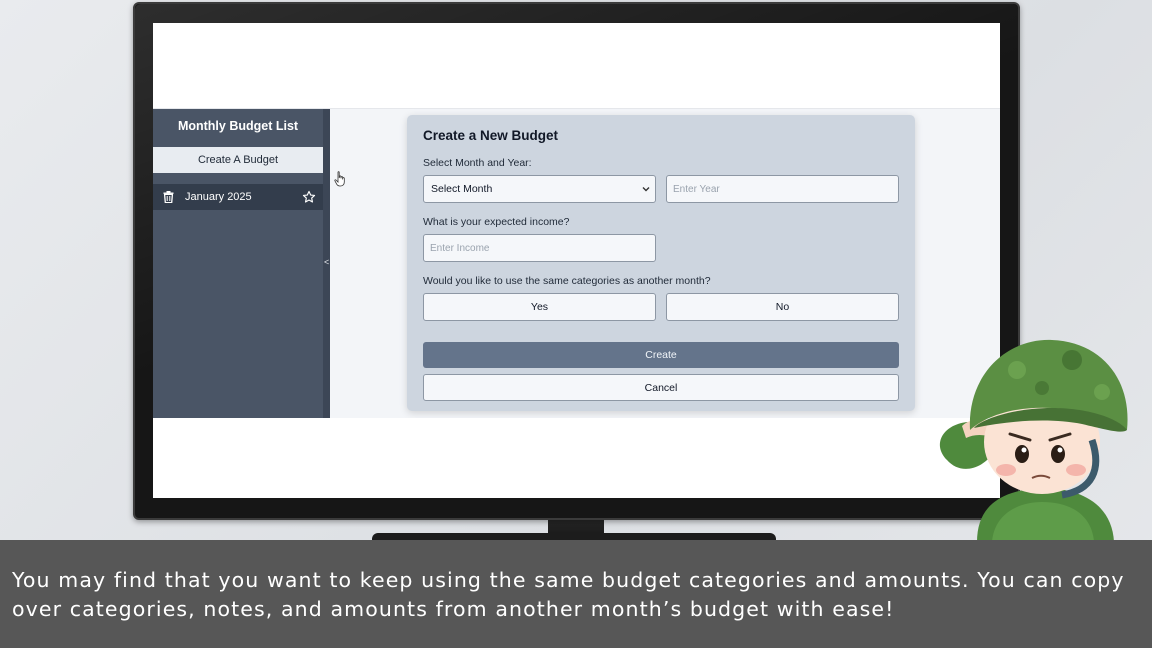  What do you see at coordinates (539, 307) in the screenshot?
I see `yes-button: Yes` at bounding box center [539, 307].